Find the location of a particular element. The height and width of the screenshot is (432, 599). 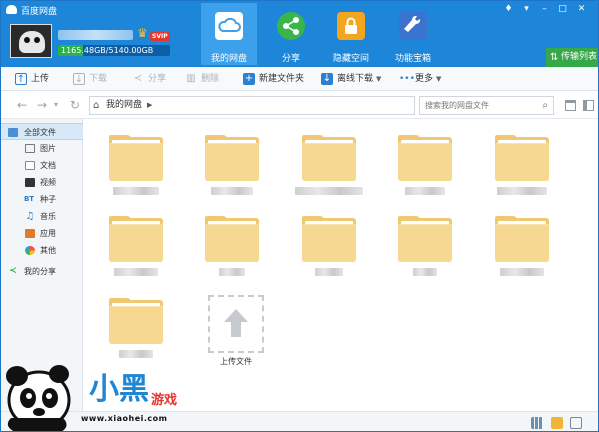

upload-arrow-icon is located at coordinates (236, 323).